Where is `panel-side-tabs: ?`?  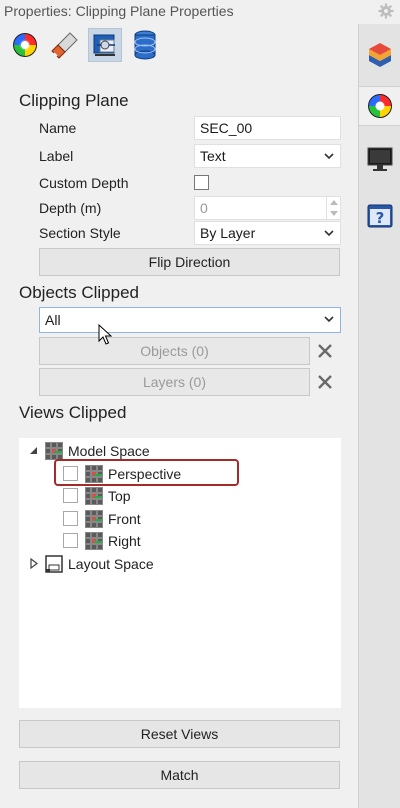
panel-side-tabs: ? is located at coordinates (379, 416).